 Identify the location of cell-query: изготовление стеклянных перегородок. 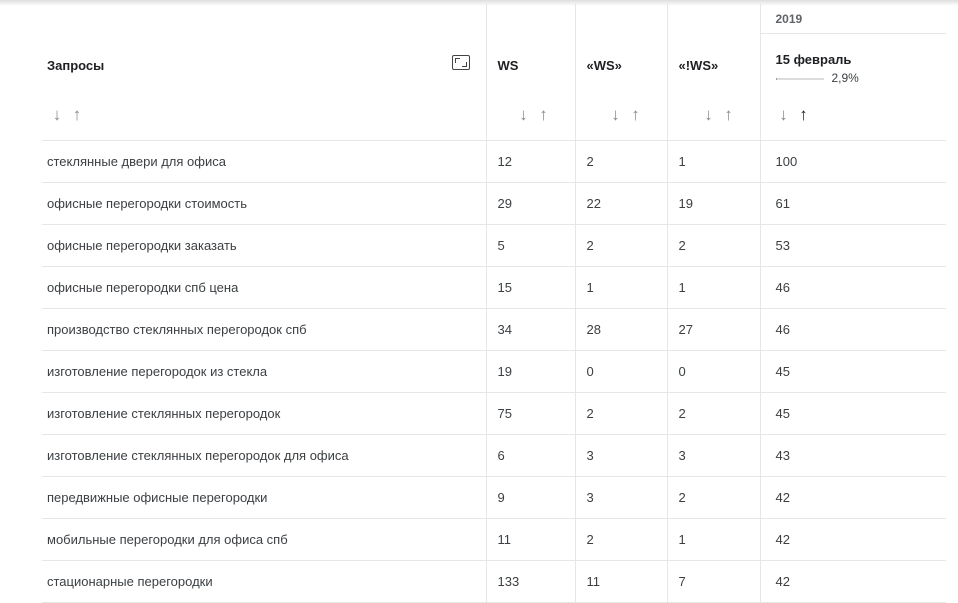
(264, 413).